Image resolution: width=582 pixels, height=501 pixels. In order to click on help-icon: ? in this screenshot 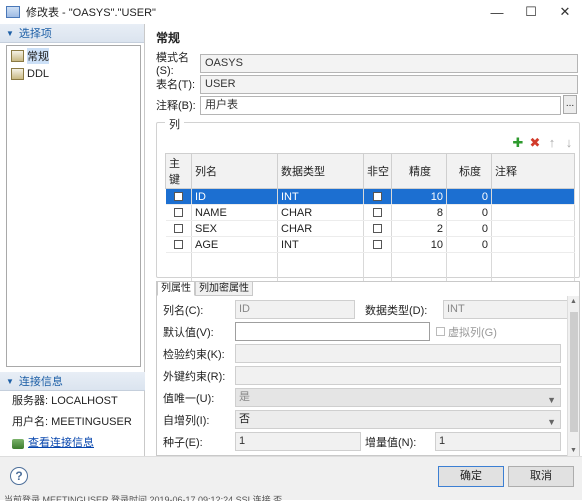, I will do `click(19, 476)`.